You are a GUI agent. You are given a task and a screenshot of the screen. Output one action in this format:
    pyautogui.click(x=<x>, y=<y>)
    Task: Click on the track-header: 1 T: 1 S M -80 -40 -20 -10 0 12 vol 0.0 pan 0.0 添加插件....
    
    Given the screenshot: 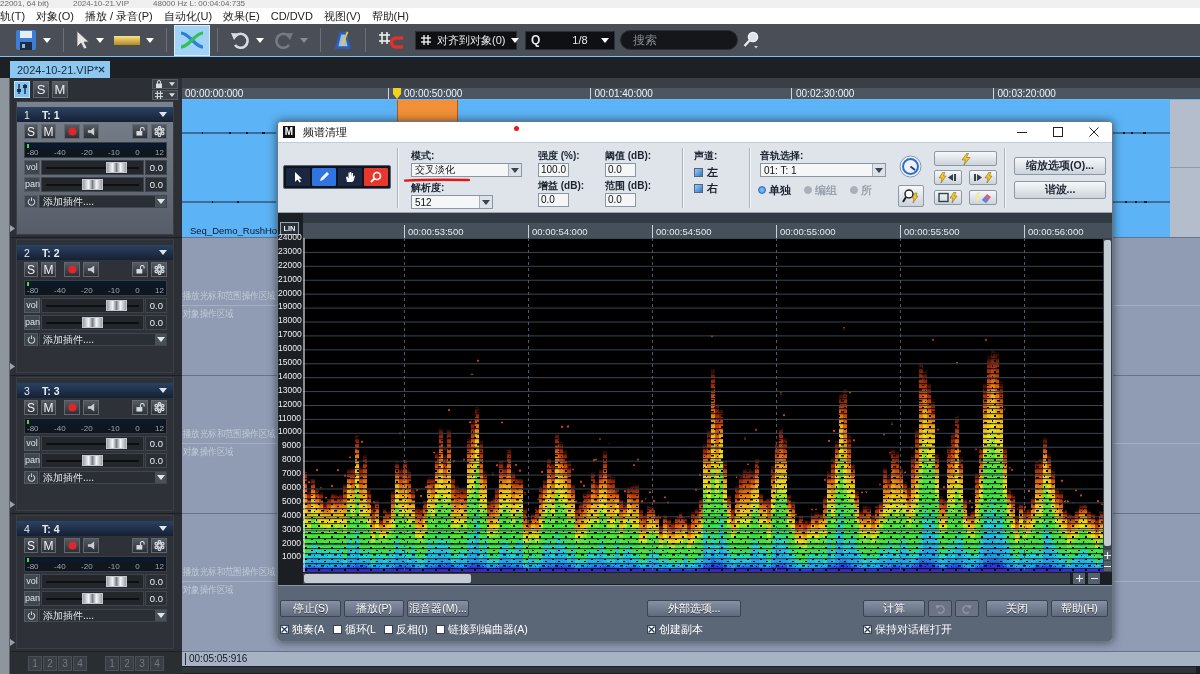 What is the action you would take?
    pyautogui.click(x=95, y=168)
    